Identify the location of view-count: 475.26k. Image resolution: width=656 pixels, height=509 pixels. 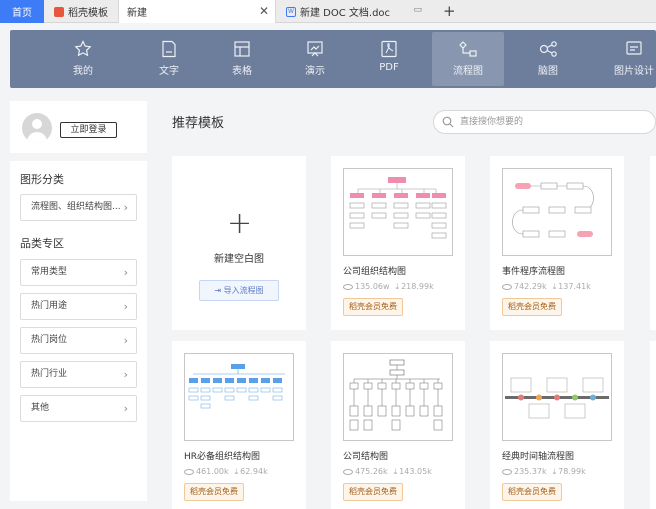
(371, 471).